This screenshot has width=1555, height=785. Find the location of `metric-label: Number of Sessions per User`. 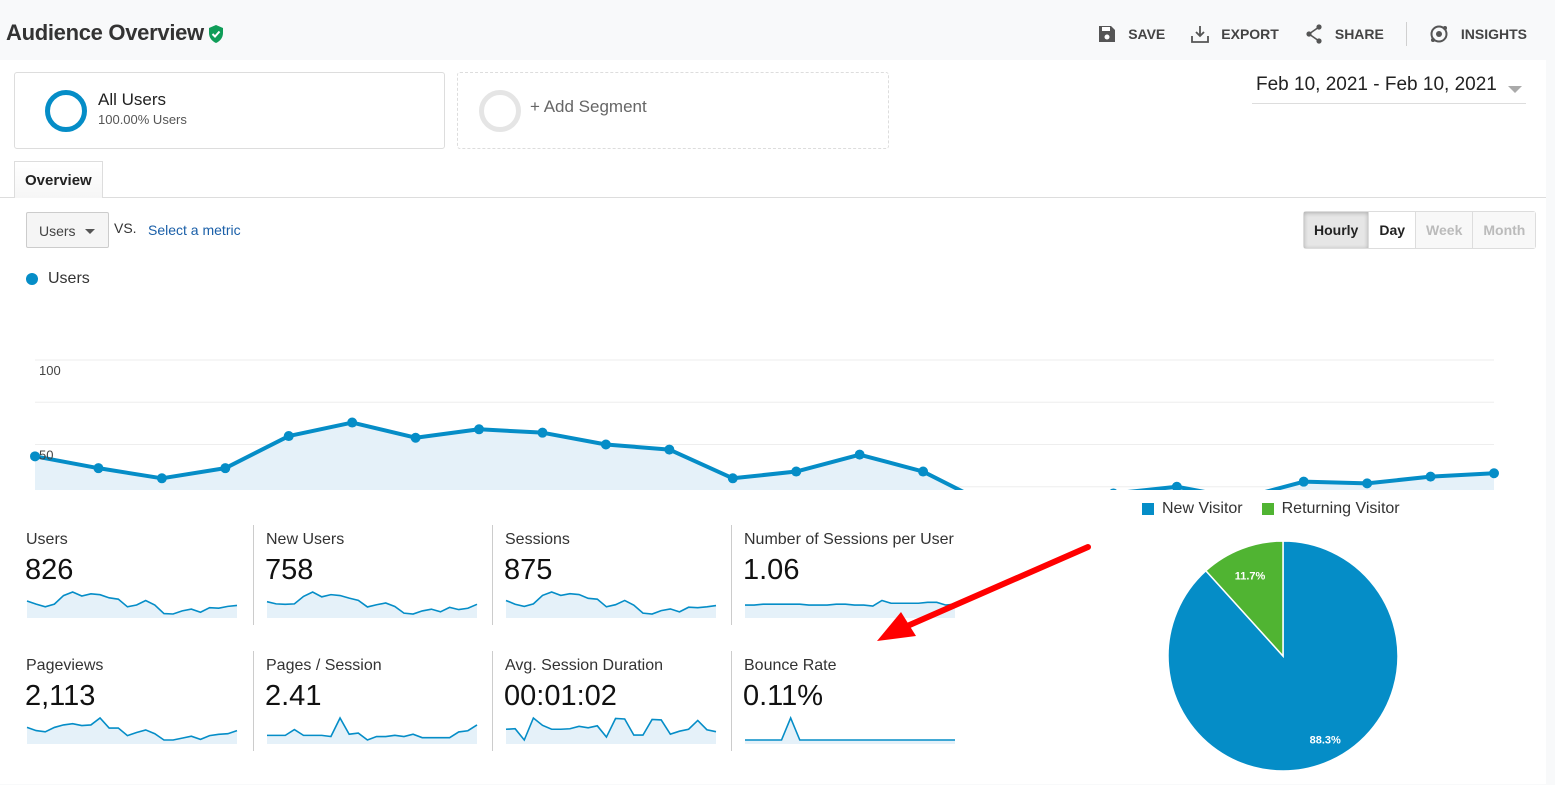

metric-label: Number of Sessions per User is located at coordinates (849, 539).